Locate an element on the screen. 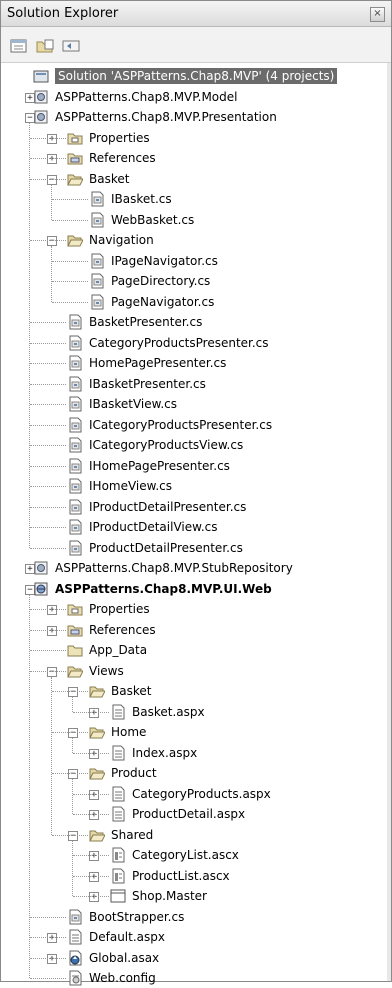 The width and height of the screenshot is (392, 988). folder-open-icon is located at coordinates (75, 241).